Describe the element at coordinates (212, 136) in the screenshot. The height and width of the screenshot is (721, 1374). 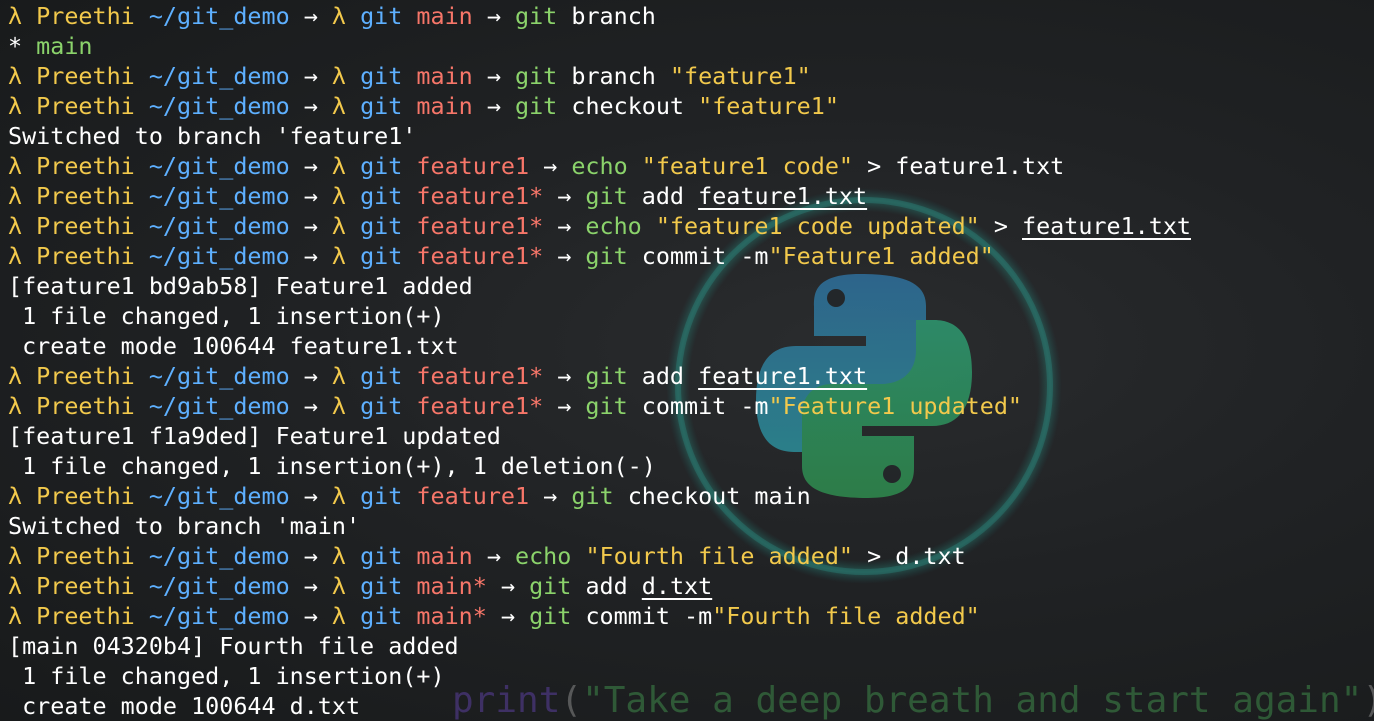
I see `line-token: Switched to branch 'feature1'` at that location.